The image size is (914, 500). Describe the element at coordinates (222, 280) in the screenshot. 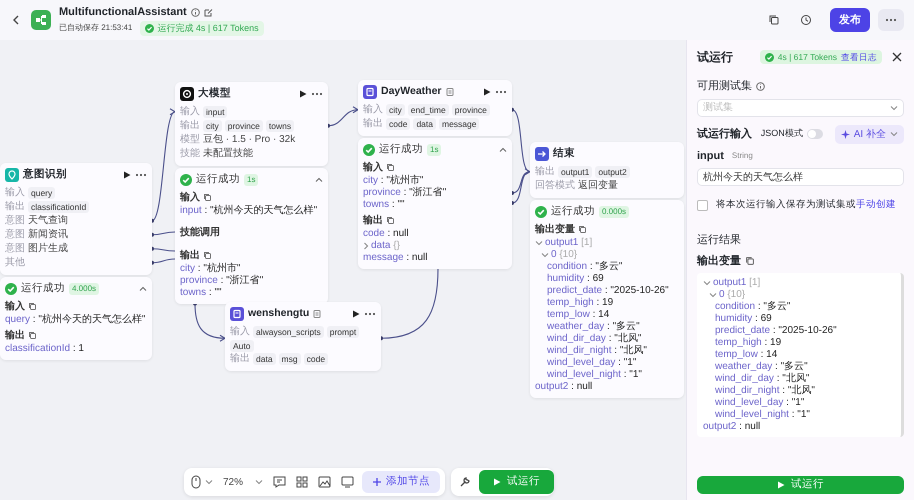

I see `output-field: province : "浙江省"` at that location.